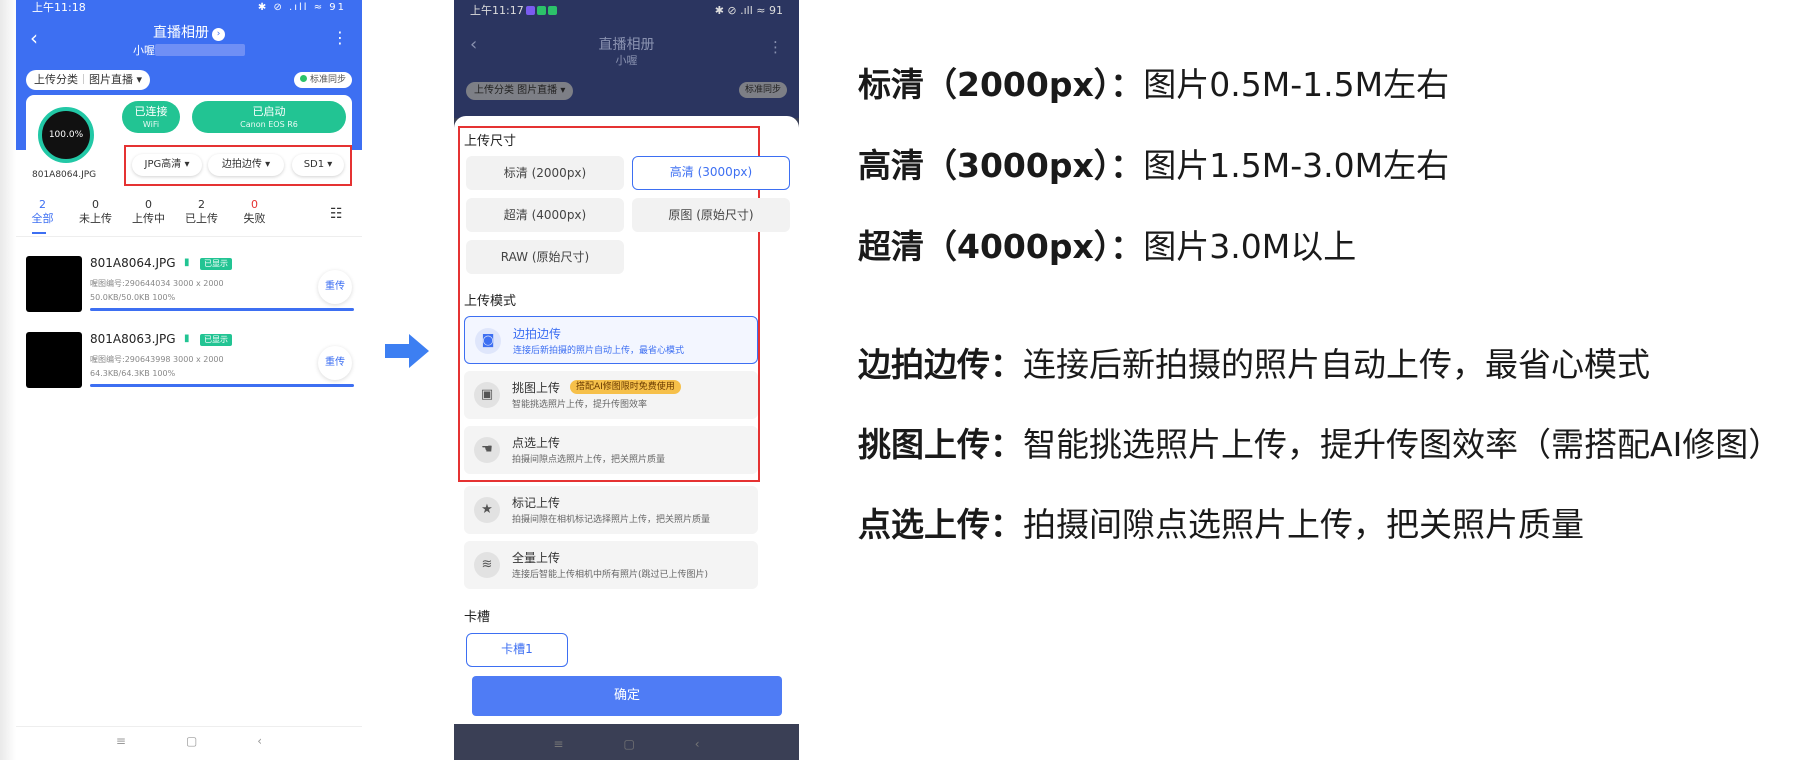 The width and height of the screenshot is (1800, 760). I want to click on page-edge-shadow, so click(8, 380).